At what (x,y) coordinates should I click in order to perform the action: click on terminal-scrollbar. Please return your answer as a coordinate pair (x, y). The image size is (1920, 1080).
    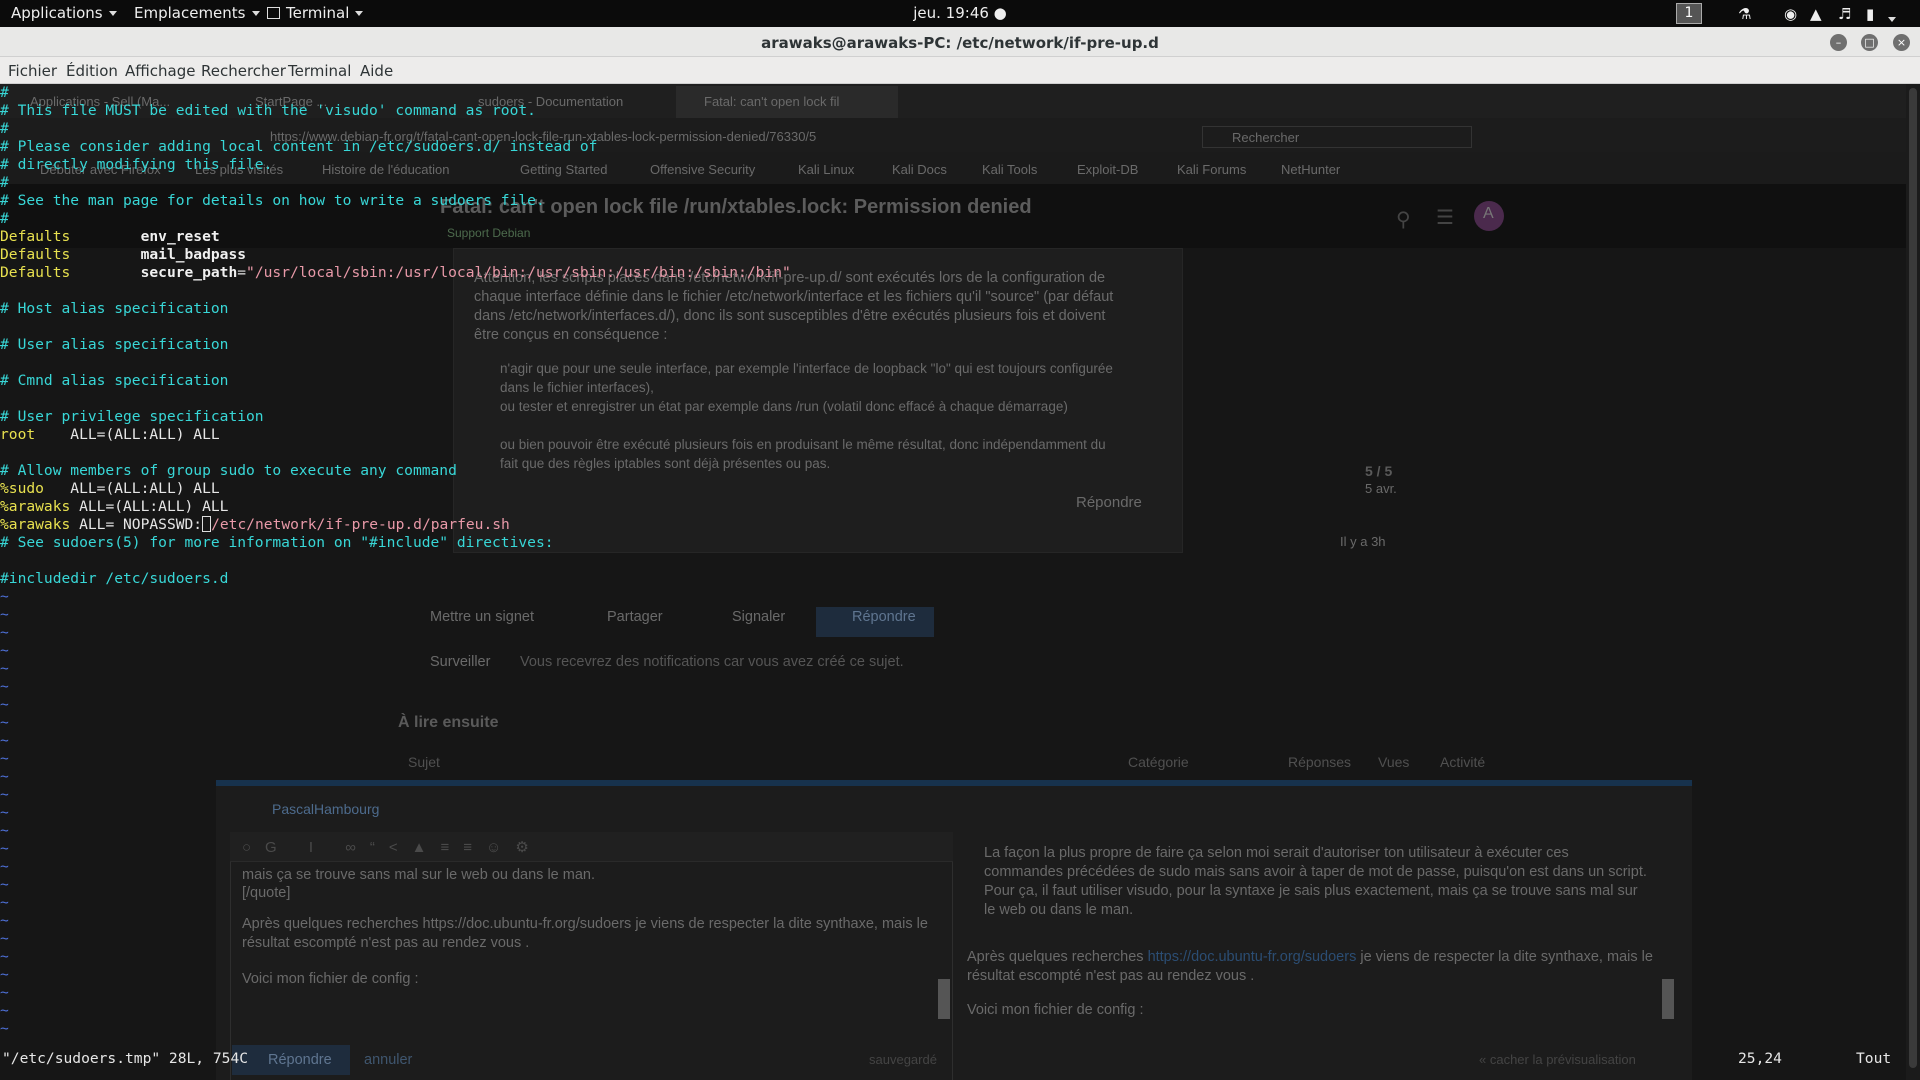
    Looking at the image, I should click on (1913, 582).